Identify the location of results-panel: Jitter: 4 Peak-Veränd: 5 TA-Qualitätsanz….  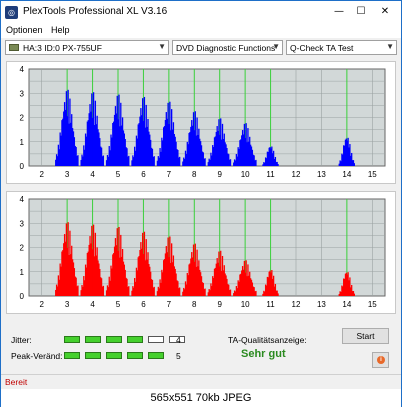
(201, 348).